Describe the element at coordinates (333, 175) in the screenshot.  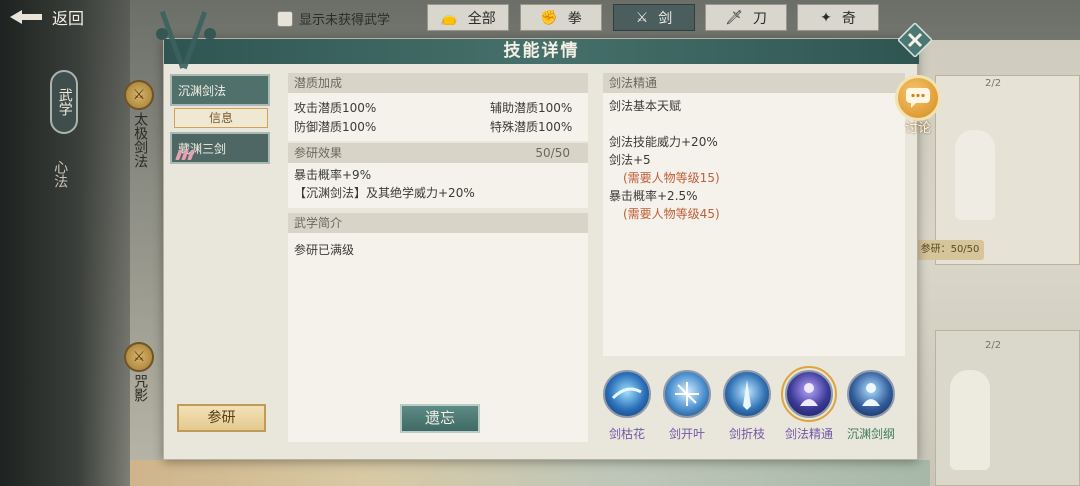
I see `research-effect-line: 暴击概率+9%` at that location.